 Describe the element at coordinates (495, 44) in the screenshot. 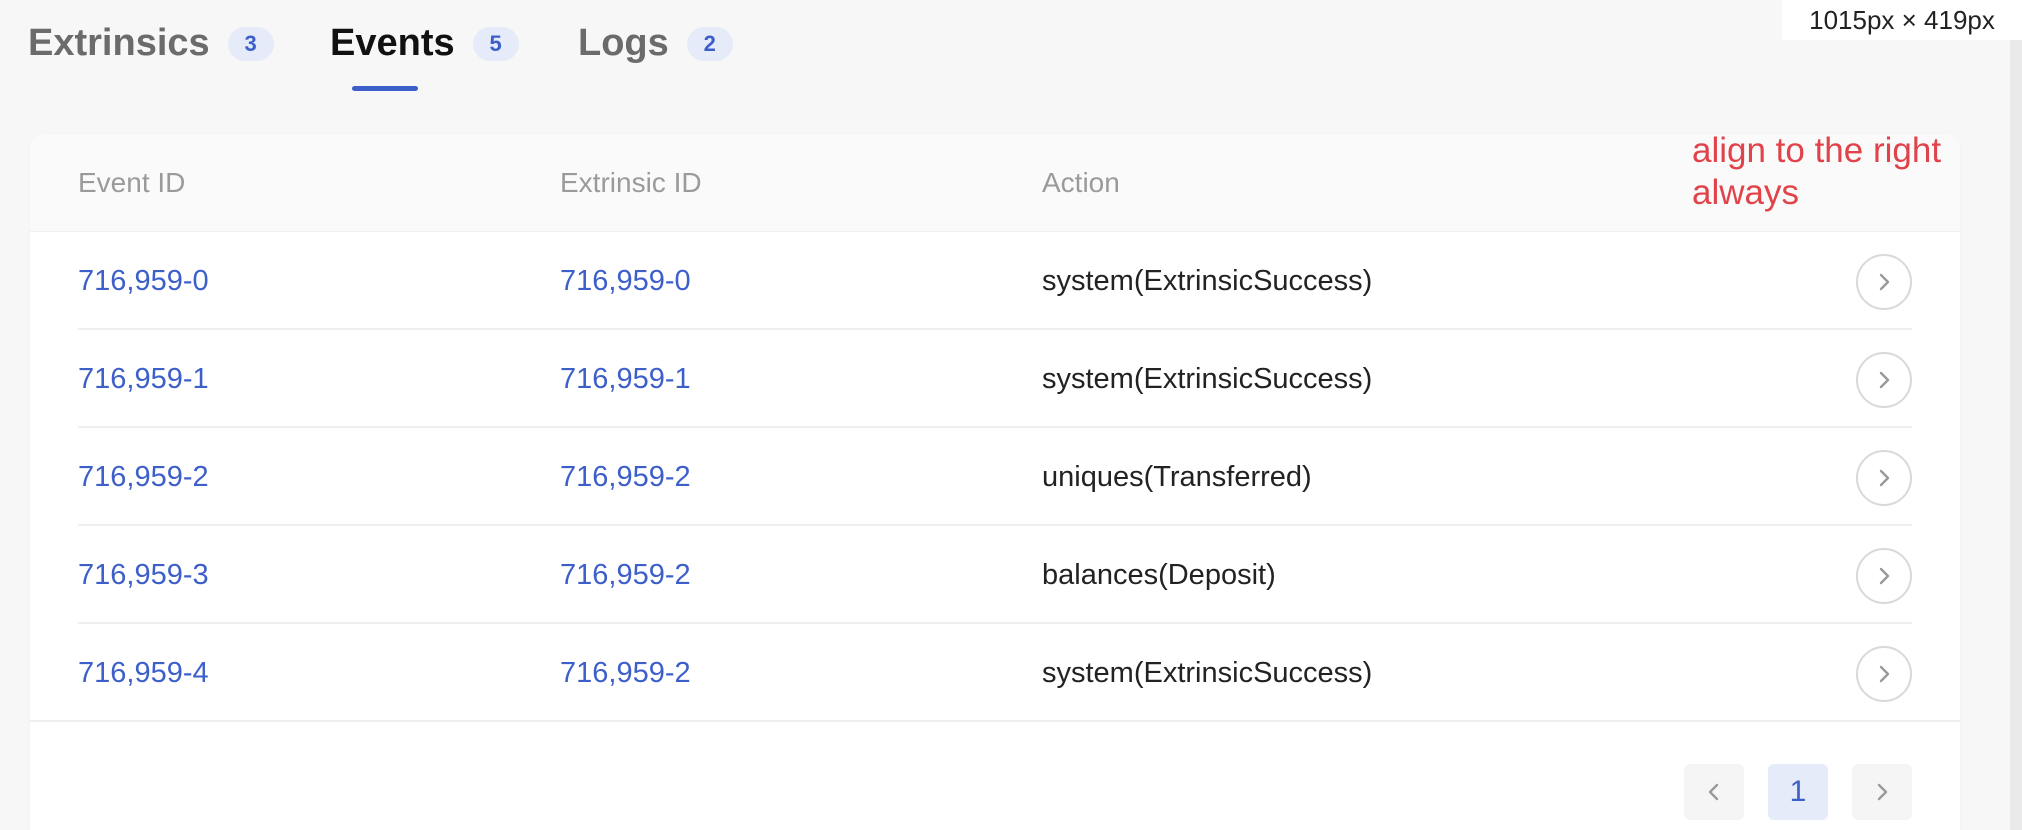

I see `count-badge: 5` at that location.